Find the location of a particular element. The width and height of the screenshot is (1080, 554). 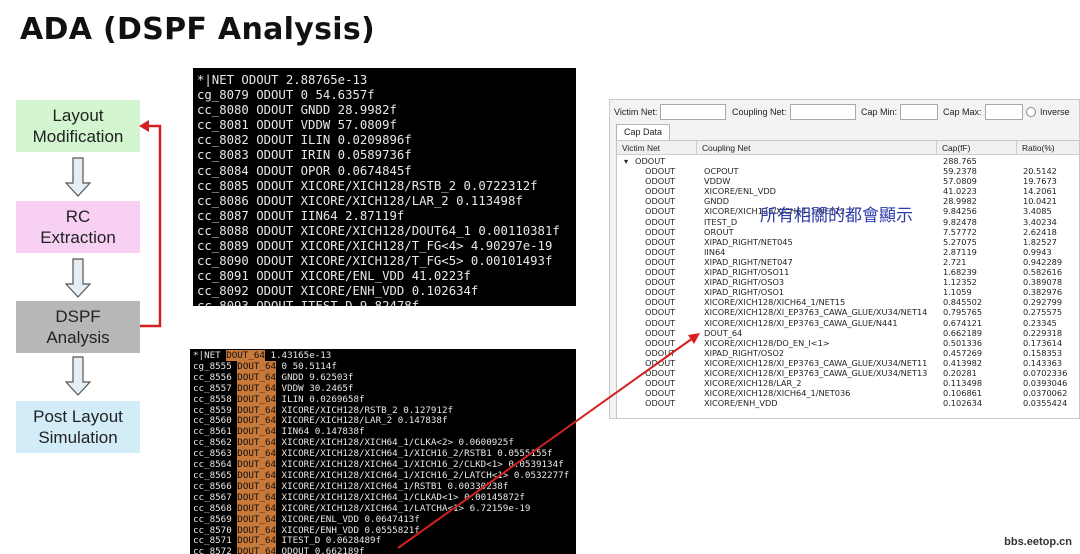

feedback-arrowhead-icon is located at coordinates (144, 126).